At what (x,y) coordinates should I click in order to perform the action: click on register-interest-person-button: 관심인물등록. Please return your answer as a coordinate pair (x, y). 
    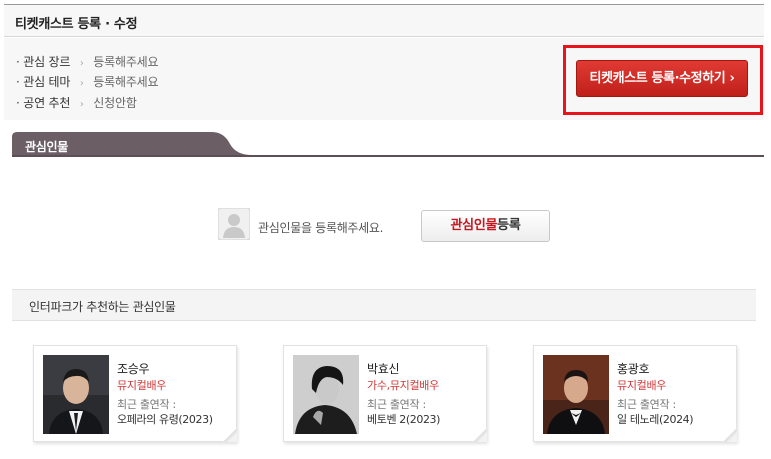
    Looking at the image, I should click on (485, 226).